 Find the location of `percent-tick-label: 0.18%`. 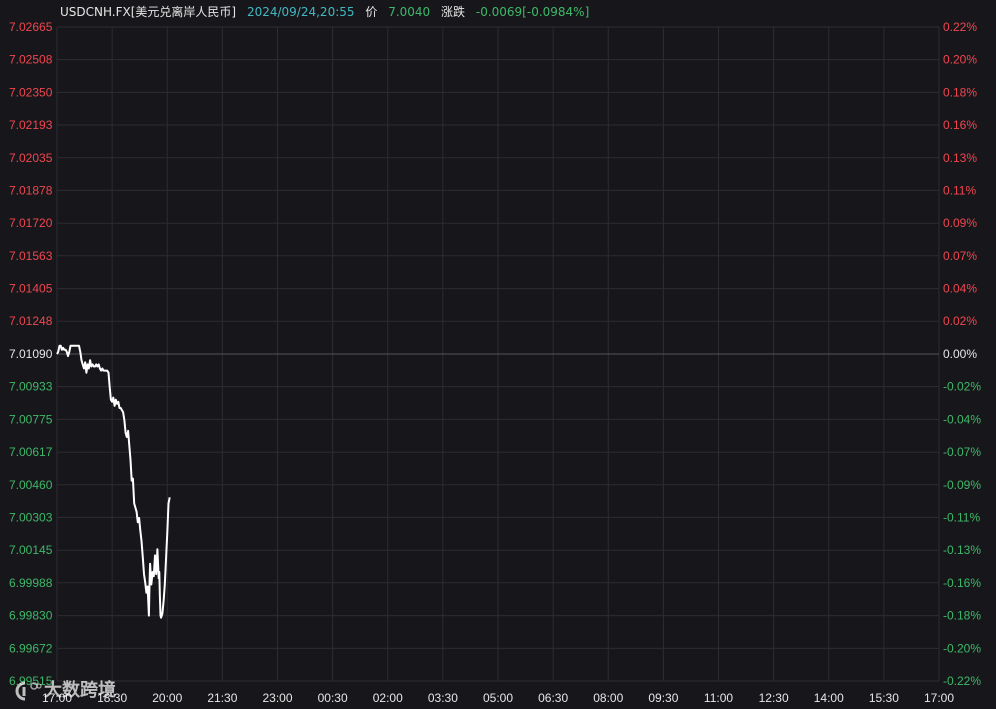

percent-tick-label: 0.18% is located at coordinates (960, 92).